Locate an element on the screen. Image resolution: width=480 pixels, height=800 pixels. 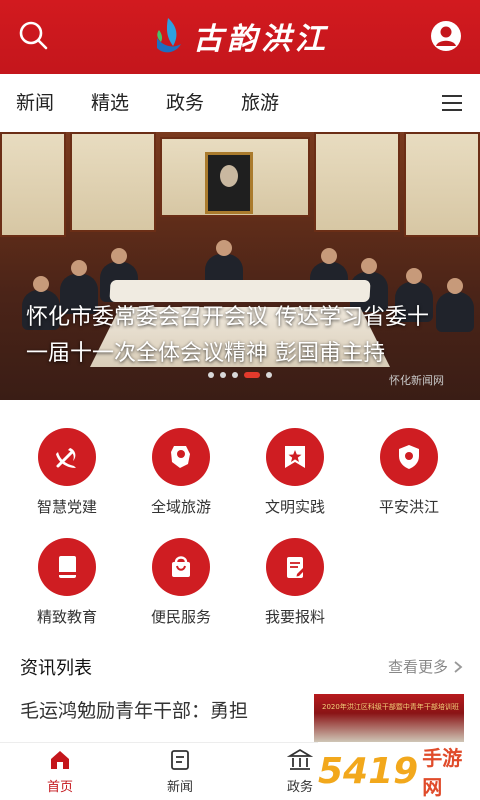
view-more-link: 查看更多 is located at coordinates (426, 666).